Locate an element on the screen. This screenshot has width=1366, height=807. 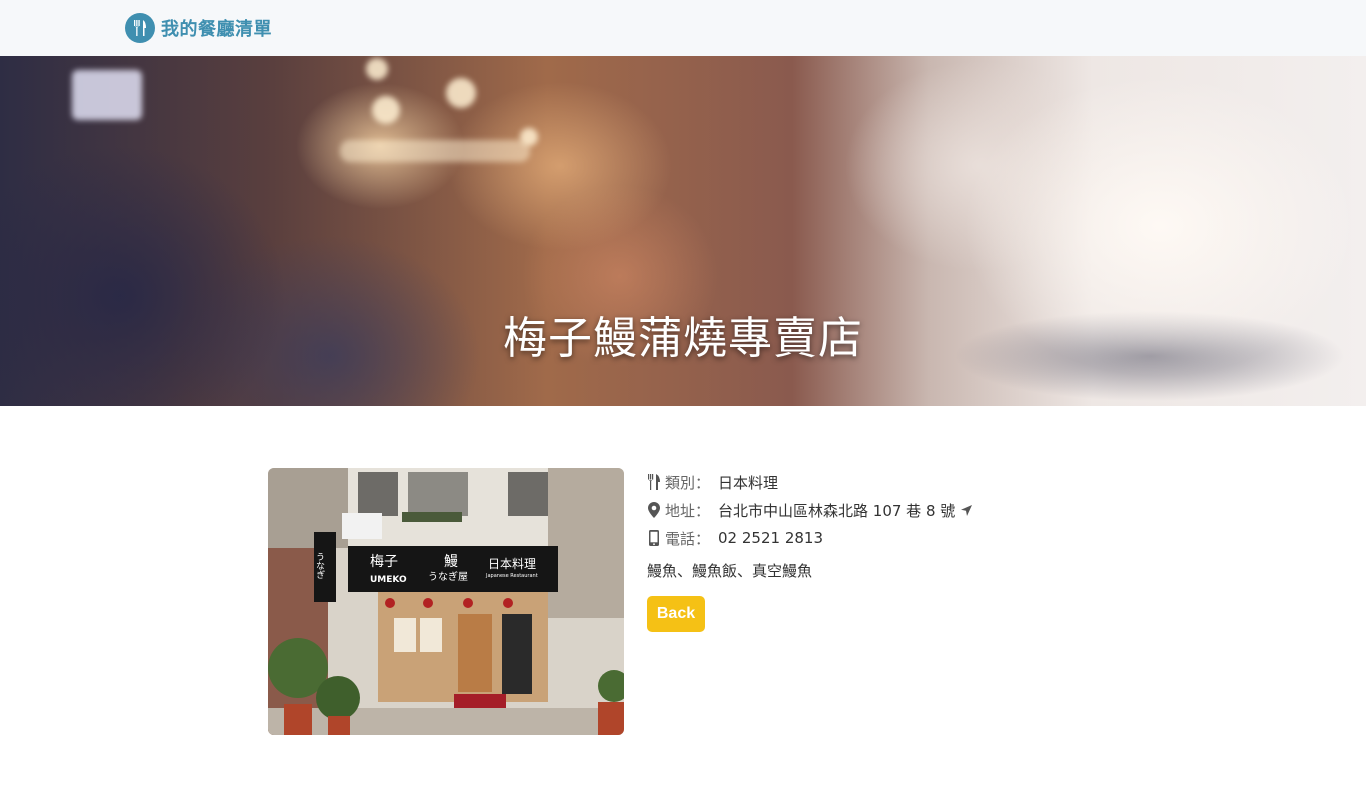
restaurant-details: 類別： 日本料理 地址： 台北市中山區林森北路 107 巷 8 號 電話： 02 is located at coordinates (857, 550).